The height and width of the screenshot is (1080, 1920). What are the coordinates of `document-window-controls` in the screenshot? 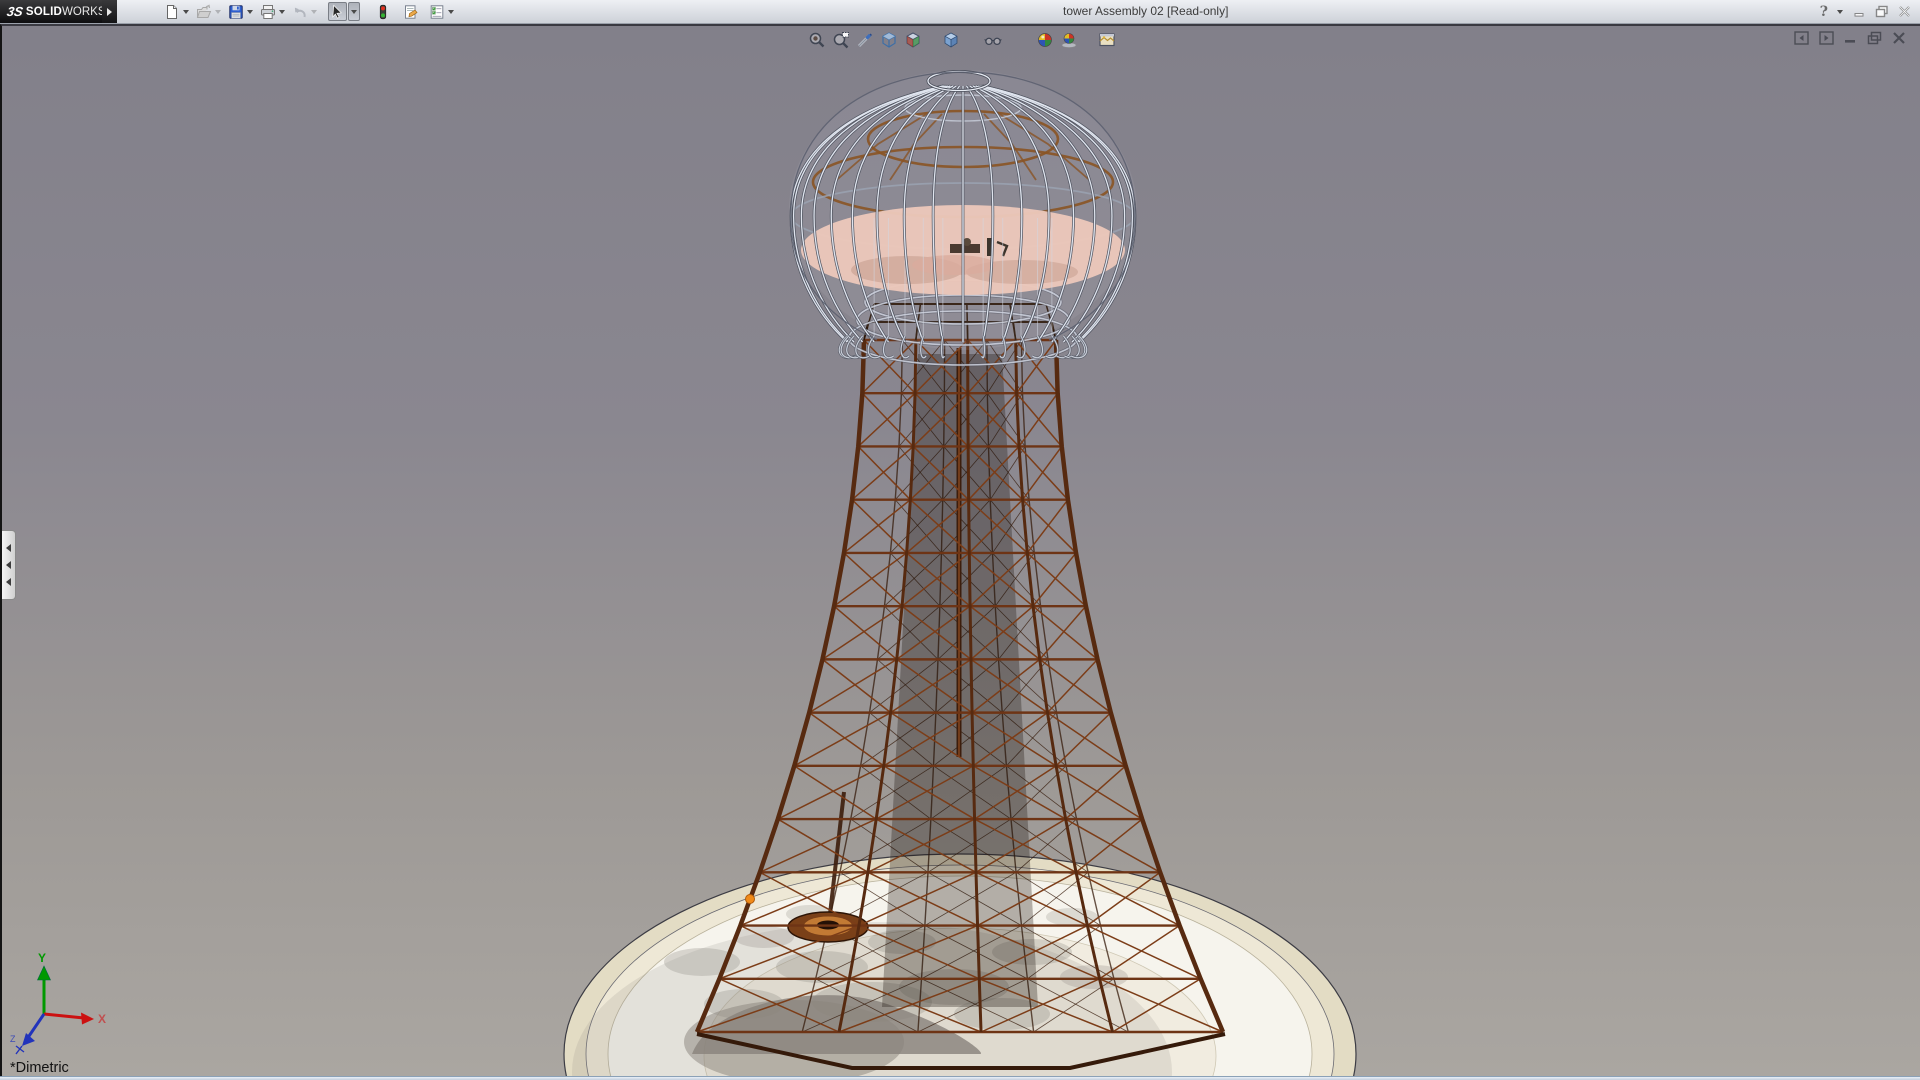 It's located at (1850, 38).